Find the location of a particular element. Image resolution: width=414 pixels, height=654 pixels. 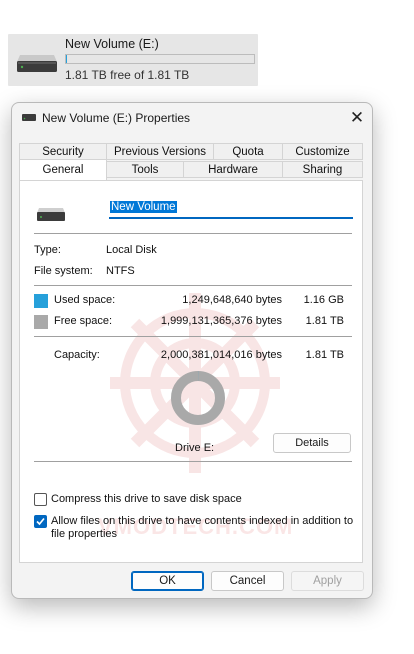

used-space-swatch is located at coordinates (41, 301).